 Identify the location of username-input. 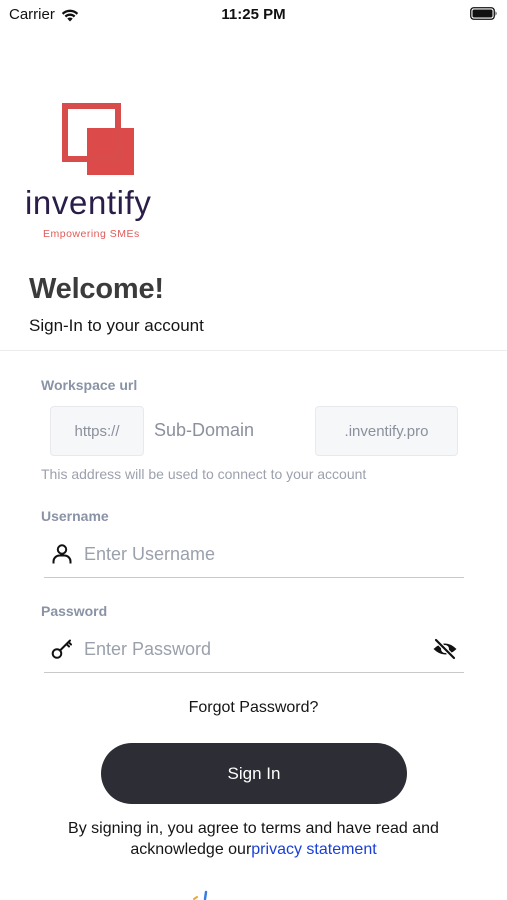
(249, 554).